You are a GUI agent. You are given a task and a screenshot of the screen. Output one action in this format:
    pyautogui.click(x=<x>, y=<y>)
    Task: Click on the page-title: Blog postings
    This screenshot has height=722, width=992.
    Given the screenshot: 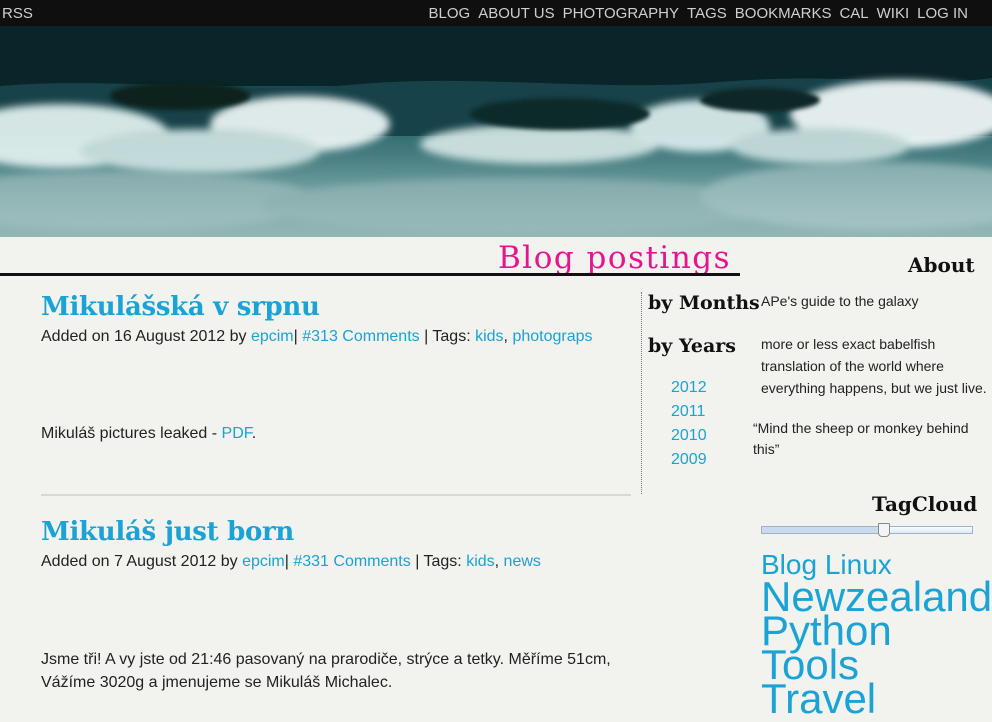 What is the action you would take?
    pyautogui.click(x=615, y=258)
    